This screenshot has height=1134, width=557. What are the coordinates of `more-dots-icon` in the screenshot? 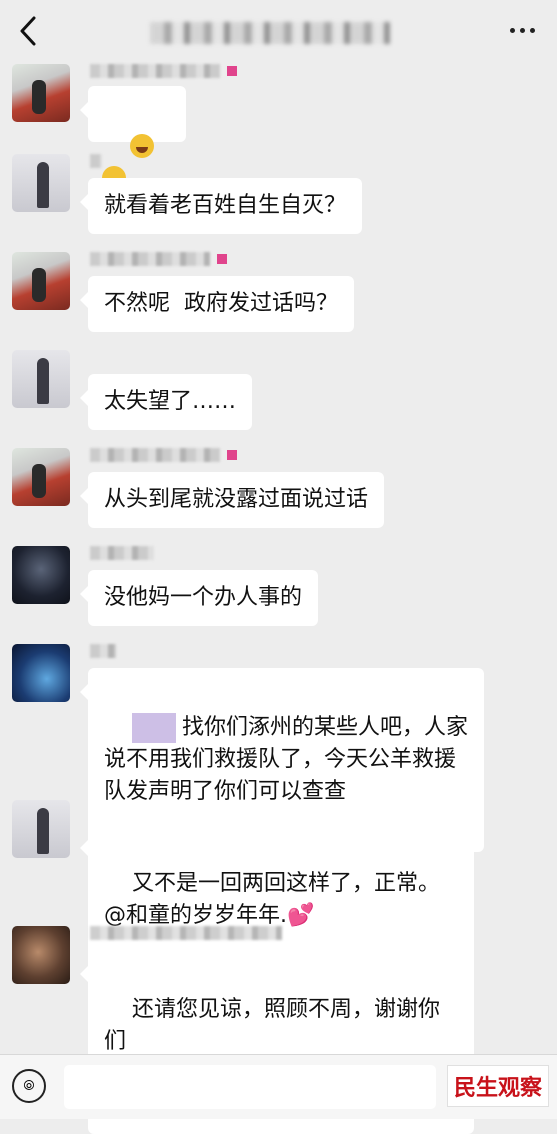 It's located at (522, 30).